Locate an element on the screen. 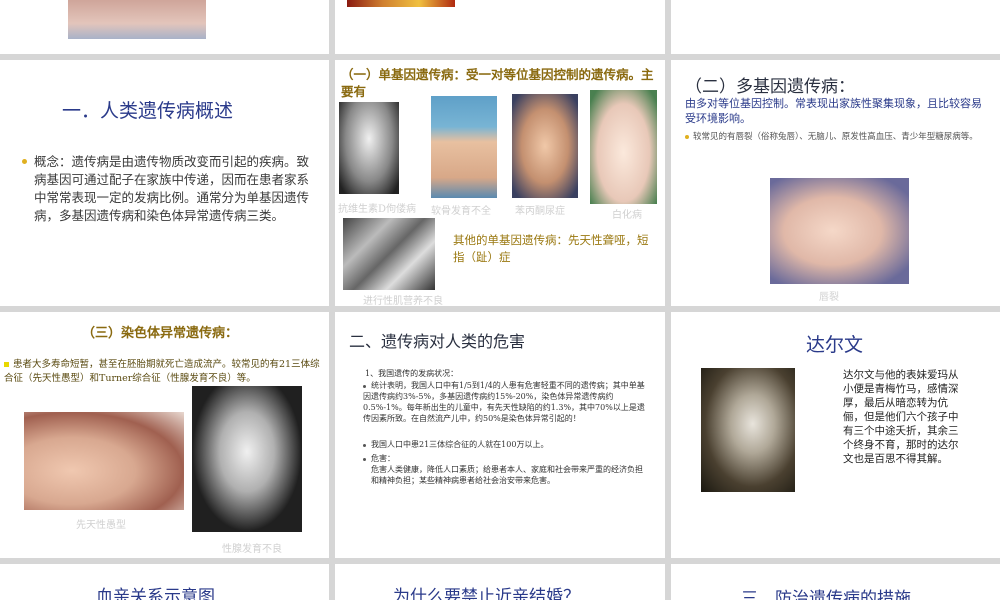 The width and height of the screenshot is (1000, 600). incidence-heading: 1、我国遗传的发病状况： is located at coordinates (412, 373).